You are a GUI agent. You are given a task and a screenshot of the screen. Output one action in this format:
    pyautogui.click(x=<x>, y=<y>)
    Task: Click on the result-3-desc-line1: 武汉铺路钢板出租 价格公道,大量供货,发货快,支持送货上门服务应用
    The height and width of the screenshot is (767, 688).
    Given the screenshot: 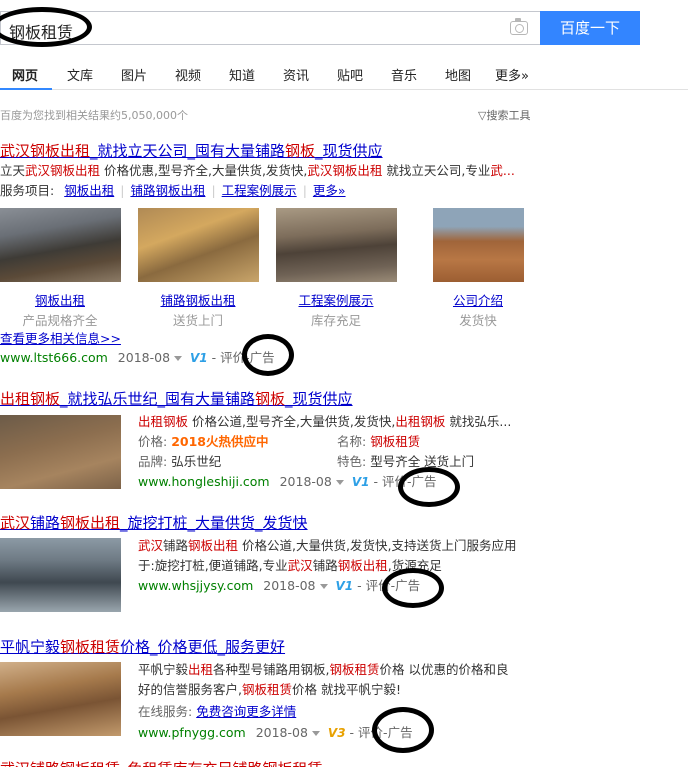 What is the action you would take?
    pyautogui.click(x=327, y=545)
    